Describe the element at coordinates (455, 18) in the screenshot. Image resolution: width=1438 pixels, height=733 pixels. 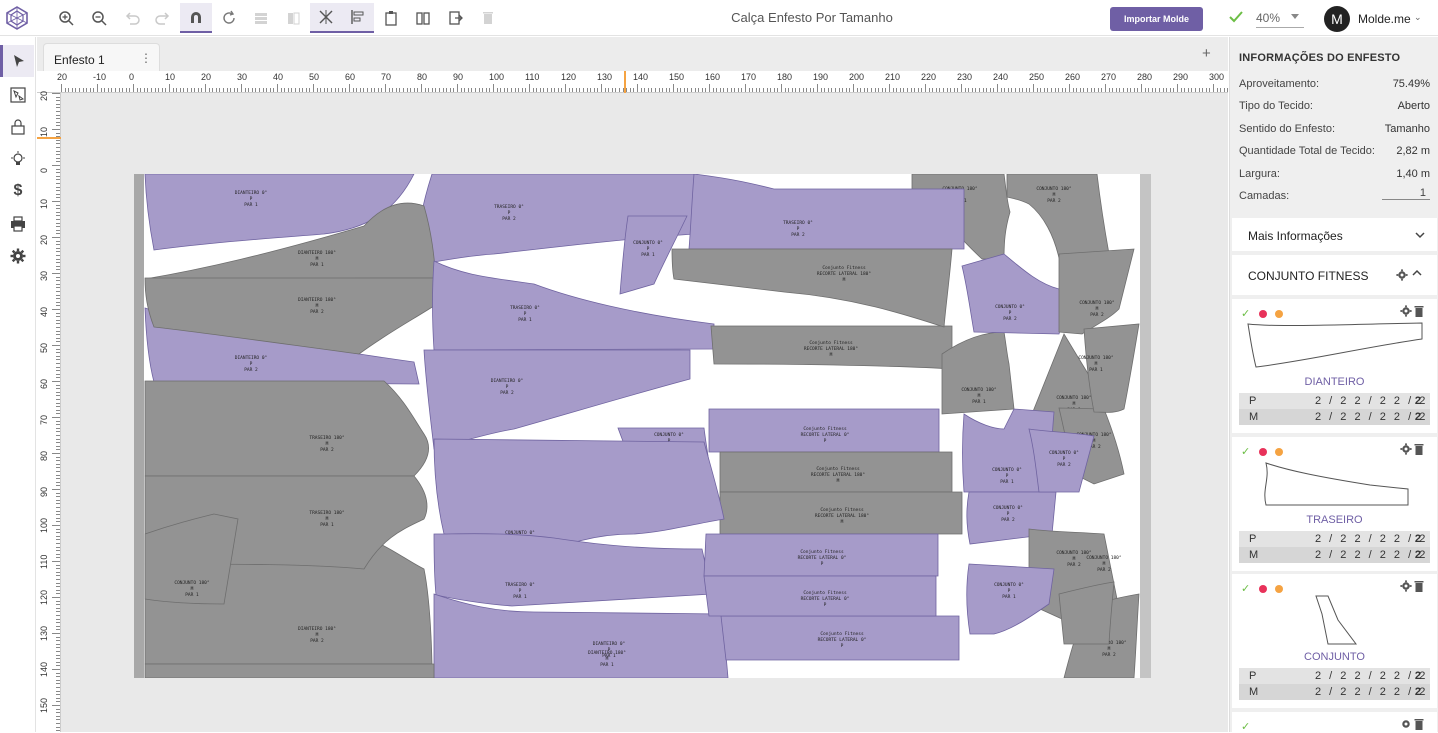
I see `export-icon` at that location.